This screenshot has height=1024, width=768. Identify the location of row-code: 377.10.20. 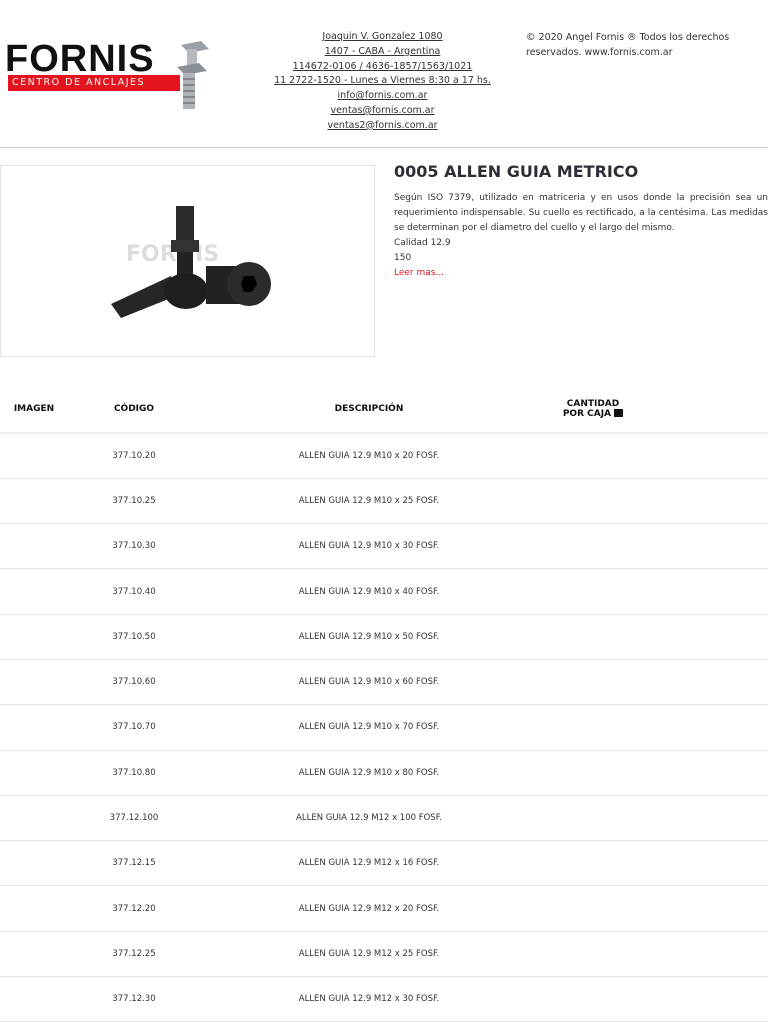
(134, 456).